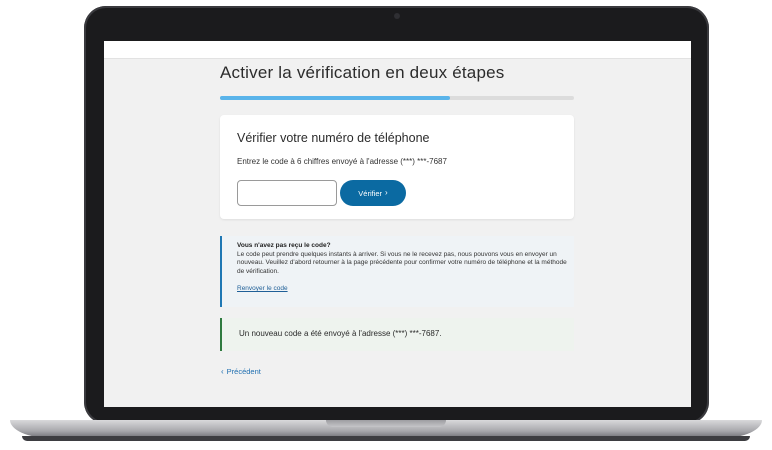 This screenshot has width=772, height=450. I want to click on chevron-right-icon: ›, so click(386, 192).